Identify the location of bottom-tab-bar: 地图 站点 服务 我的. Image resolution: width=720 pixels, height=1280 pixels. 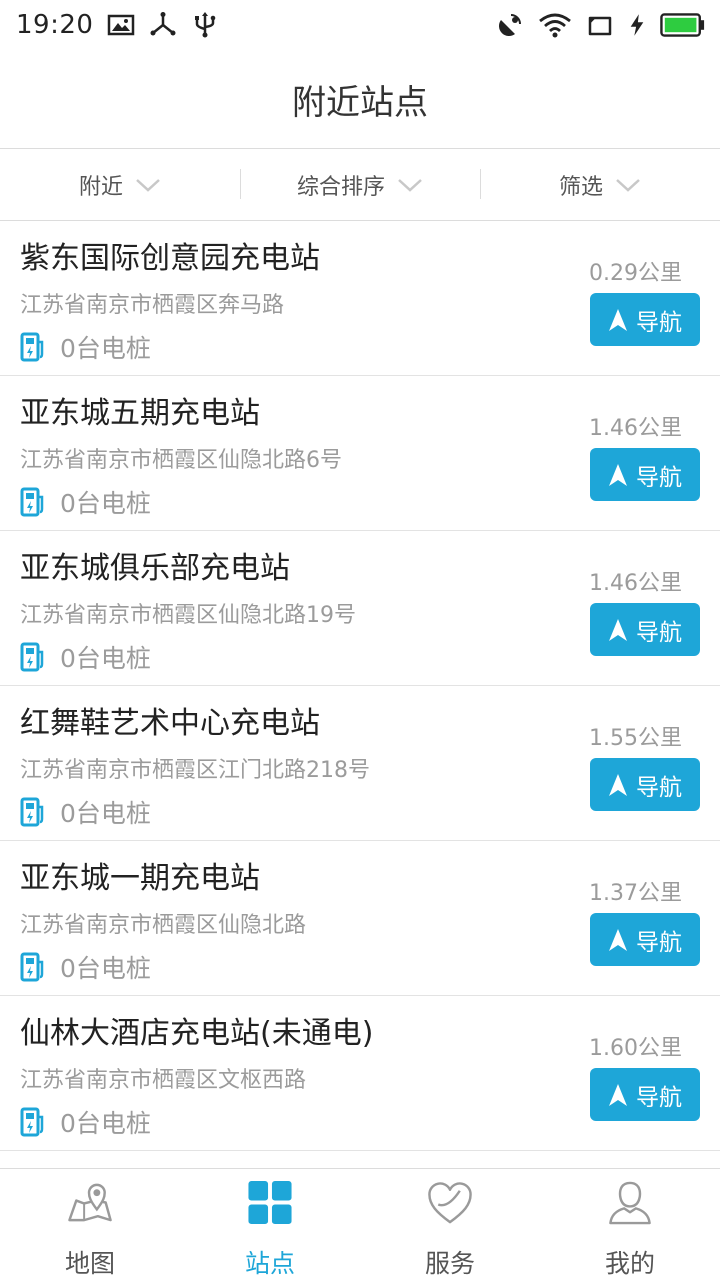
(360, 1224).